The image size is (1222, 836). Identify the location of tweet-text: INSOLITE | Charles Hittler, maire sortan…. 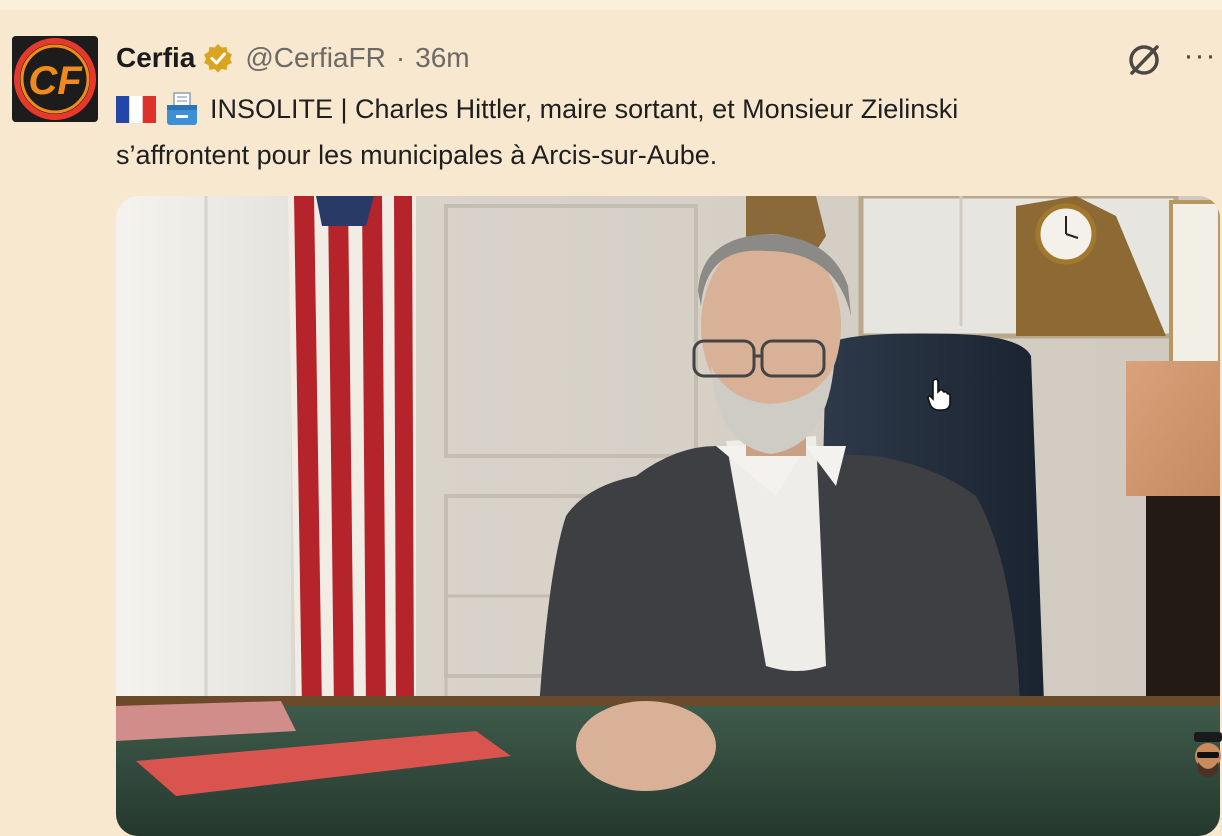
(636, 132).